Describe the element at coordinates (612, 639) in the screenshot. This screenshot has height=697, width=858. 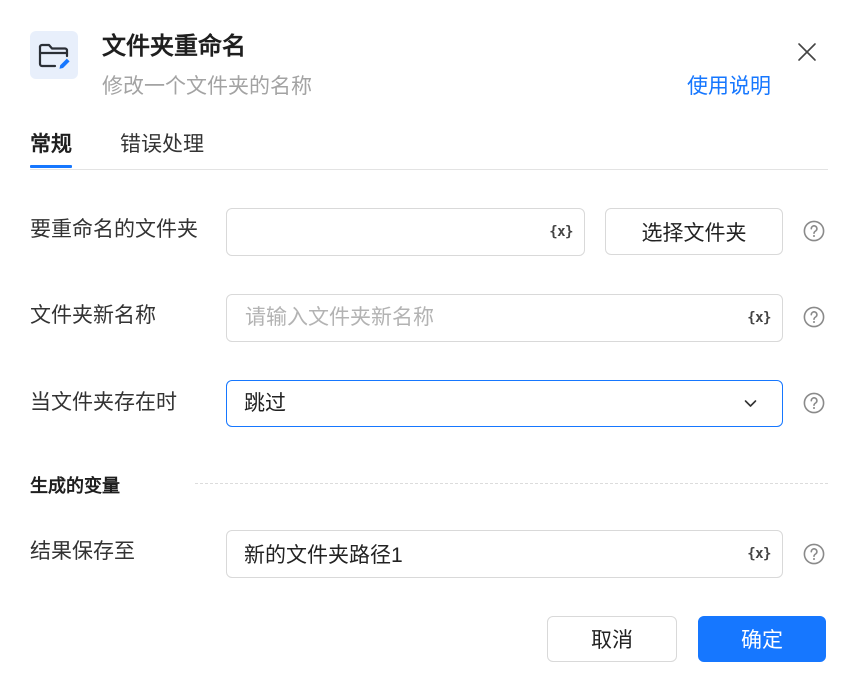
I see `cancel-button: 取消` at that location.